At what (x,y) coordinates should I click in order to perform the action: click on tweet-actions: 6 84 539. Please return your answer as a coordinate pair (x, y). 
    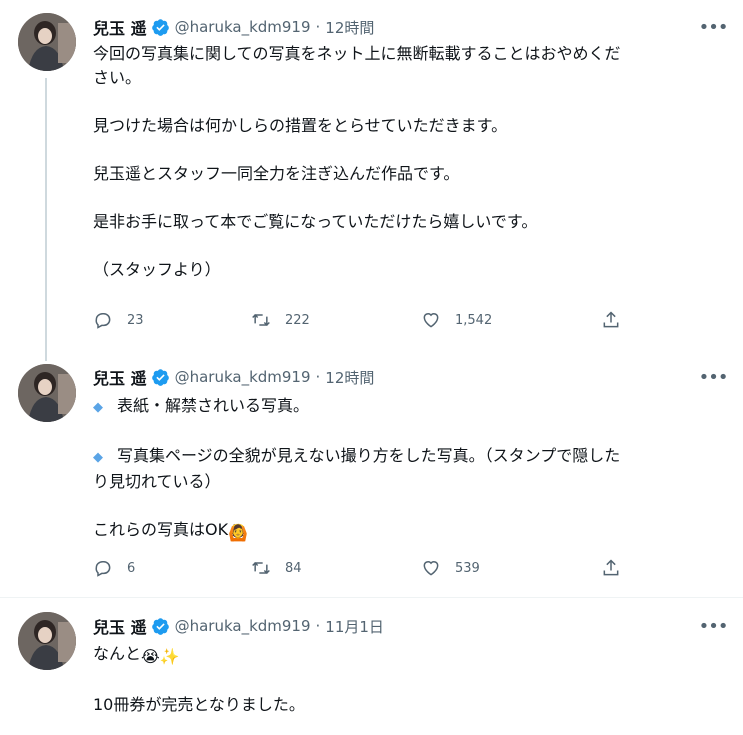
    Looking at the image, I should click on (363, 570).